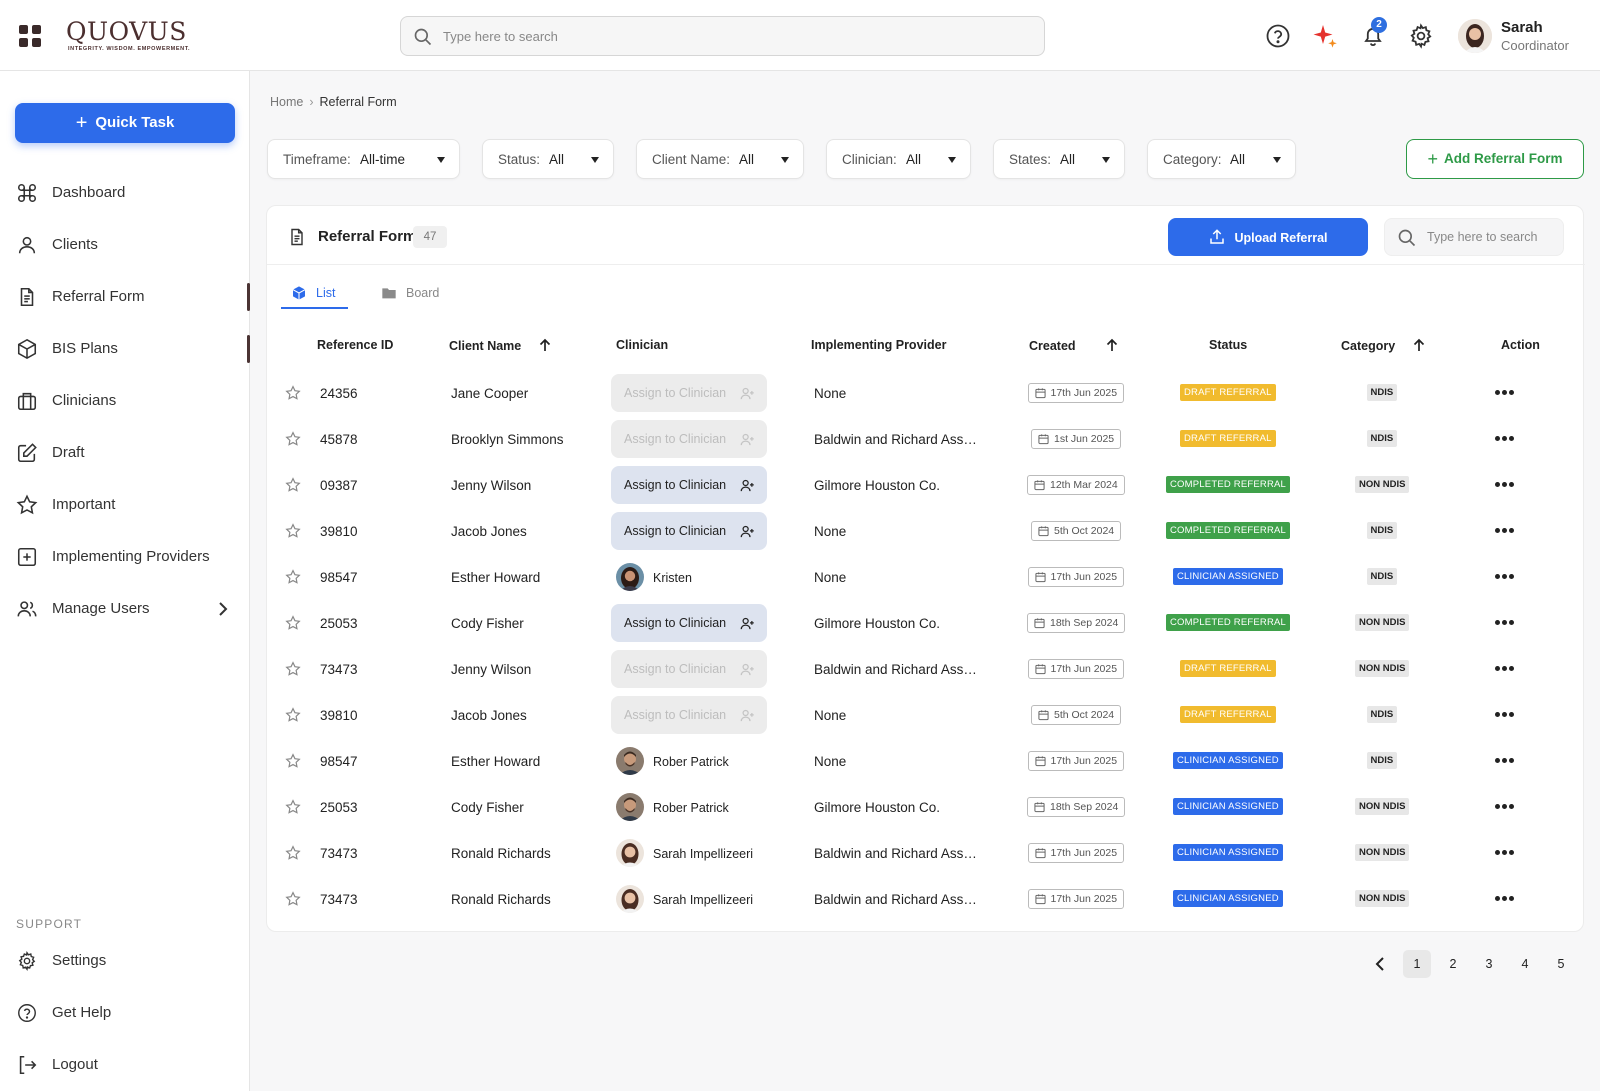 The width and height of the screenshot is (1600, 1091). What do you see at coordinates (1073, 345) in the screenshot?
I see `col-created: Created` at bounding box center [1073, 345].